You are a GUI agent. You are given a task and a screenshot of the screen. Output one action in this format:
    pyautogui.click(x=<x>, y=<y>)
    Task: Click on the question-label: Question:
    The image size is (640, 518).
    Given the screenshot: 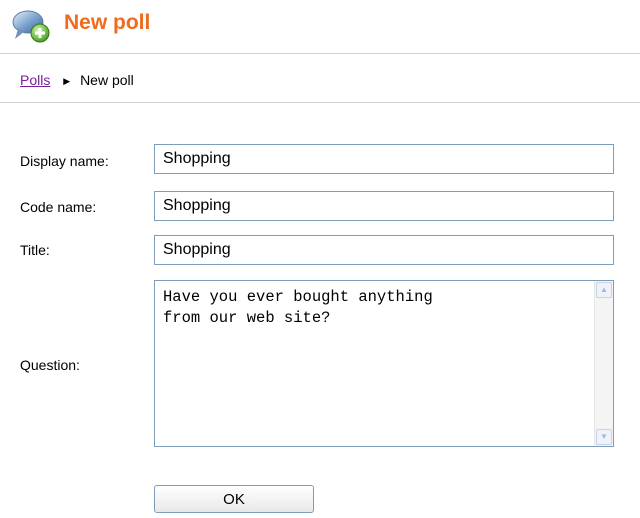 What is the action you would take?
    pyautogui.click(x=50, y=365)
    